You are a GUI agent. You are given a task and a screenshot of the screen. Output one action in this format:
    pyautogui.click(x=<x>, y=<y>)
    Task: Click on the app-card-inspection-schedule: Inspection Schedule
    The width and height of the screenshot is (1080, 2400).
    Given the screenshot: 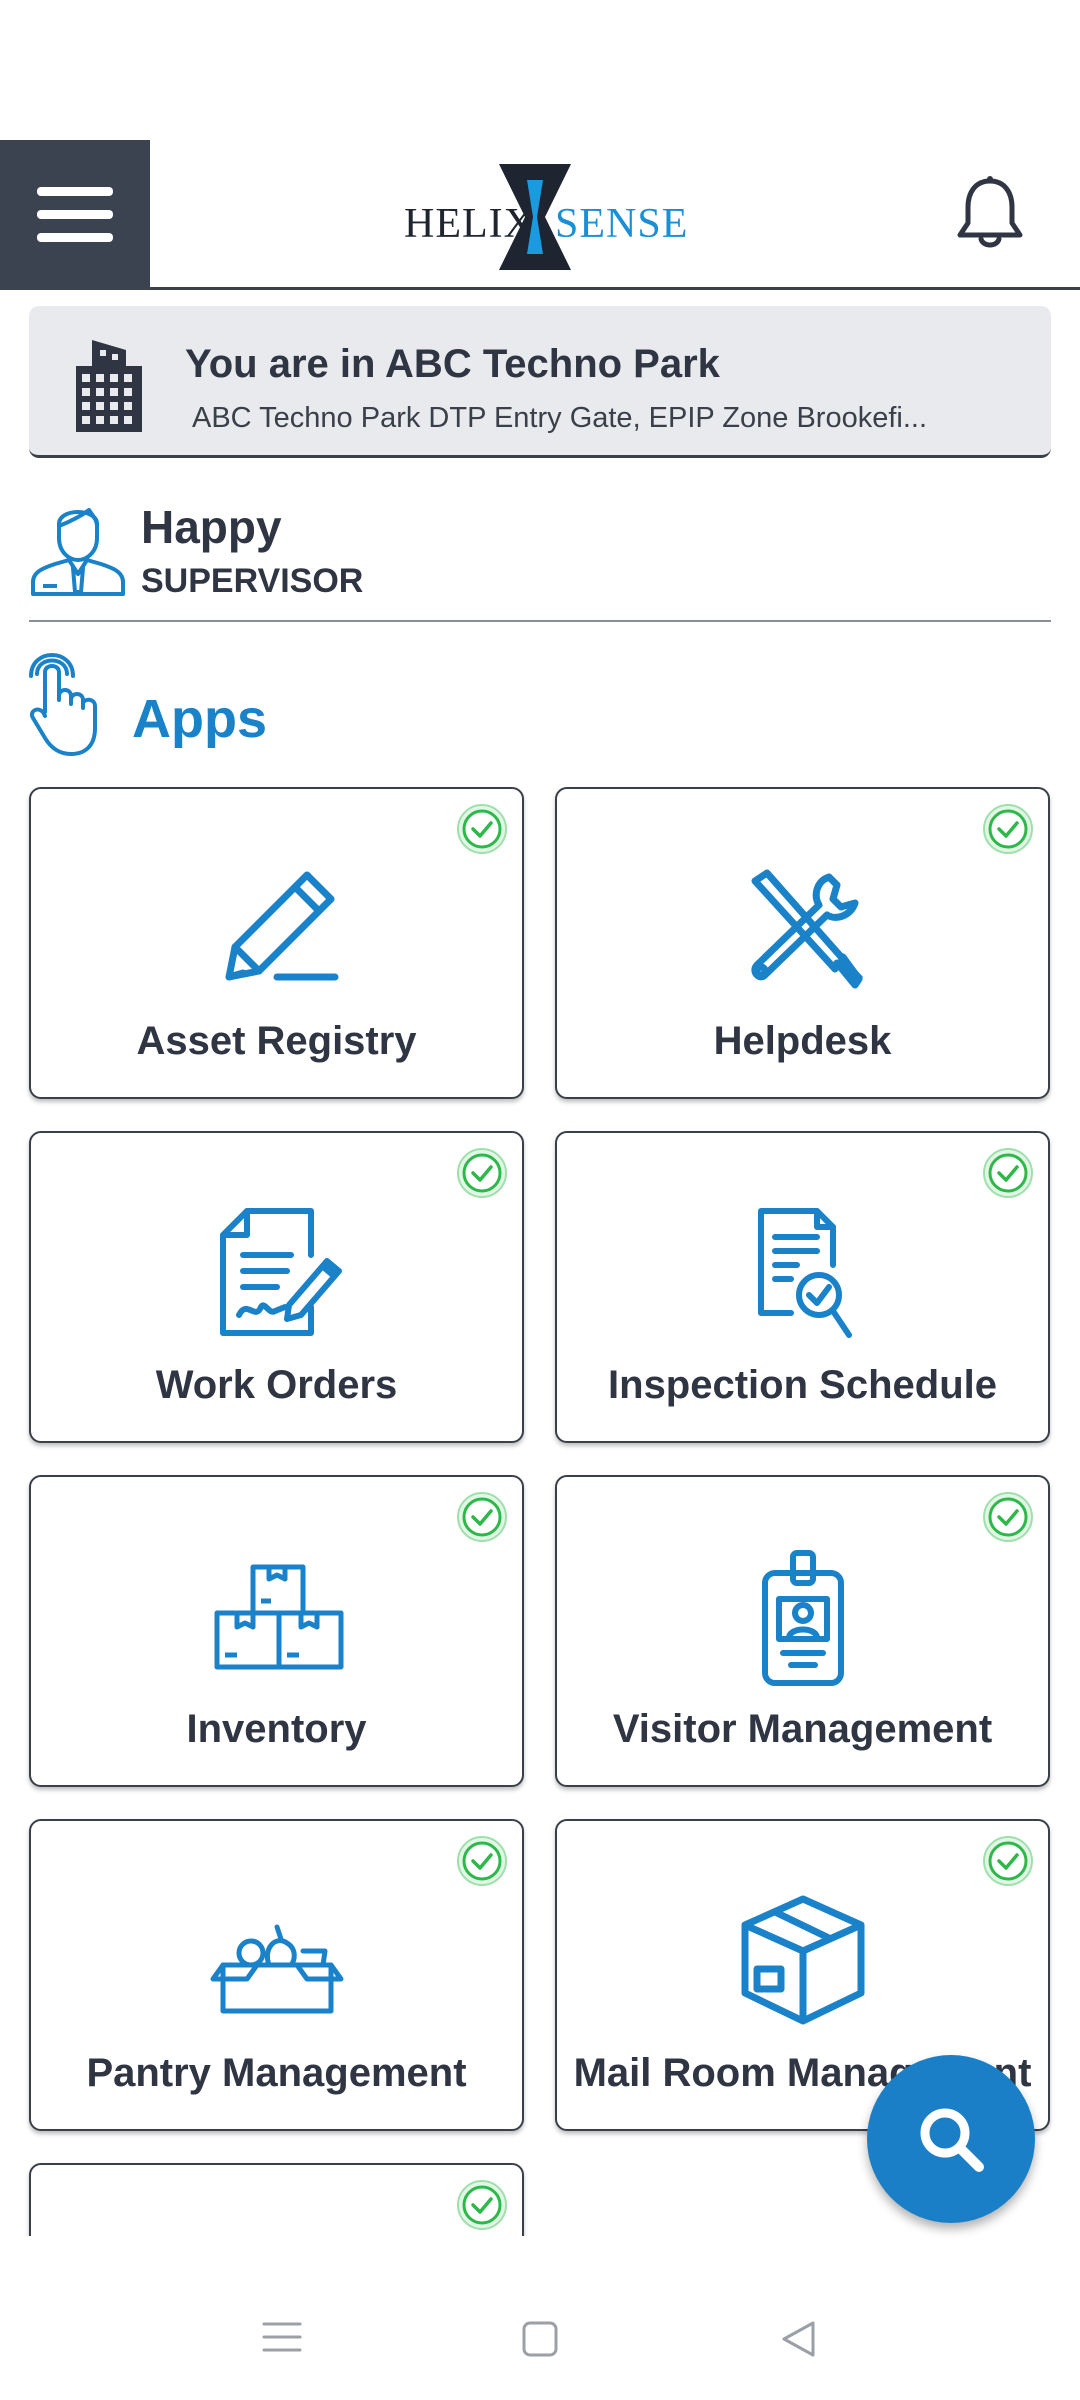 What is the action you would take?
    pyautogui.click(x=802, y=1287)
    